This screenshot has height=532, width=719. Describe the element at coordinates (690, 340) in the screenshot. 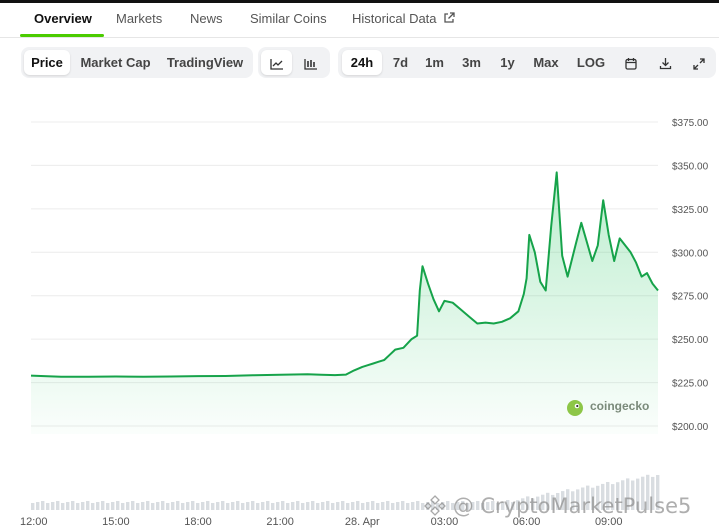

I see `y-tick-label: $250.00` at that location.